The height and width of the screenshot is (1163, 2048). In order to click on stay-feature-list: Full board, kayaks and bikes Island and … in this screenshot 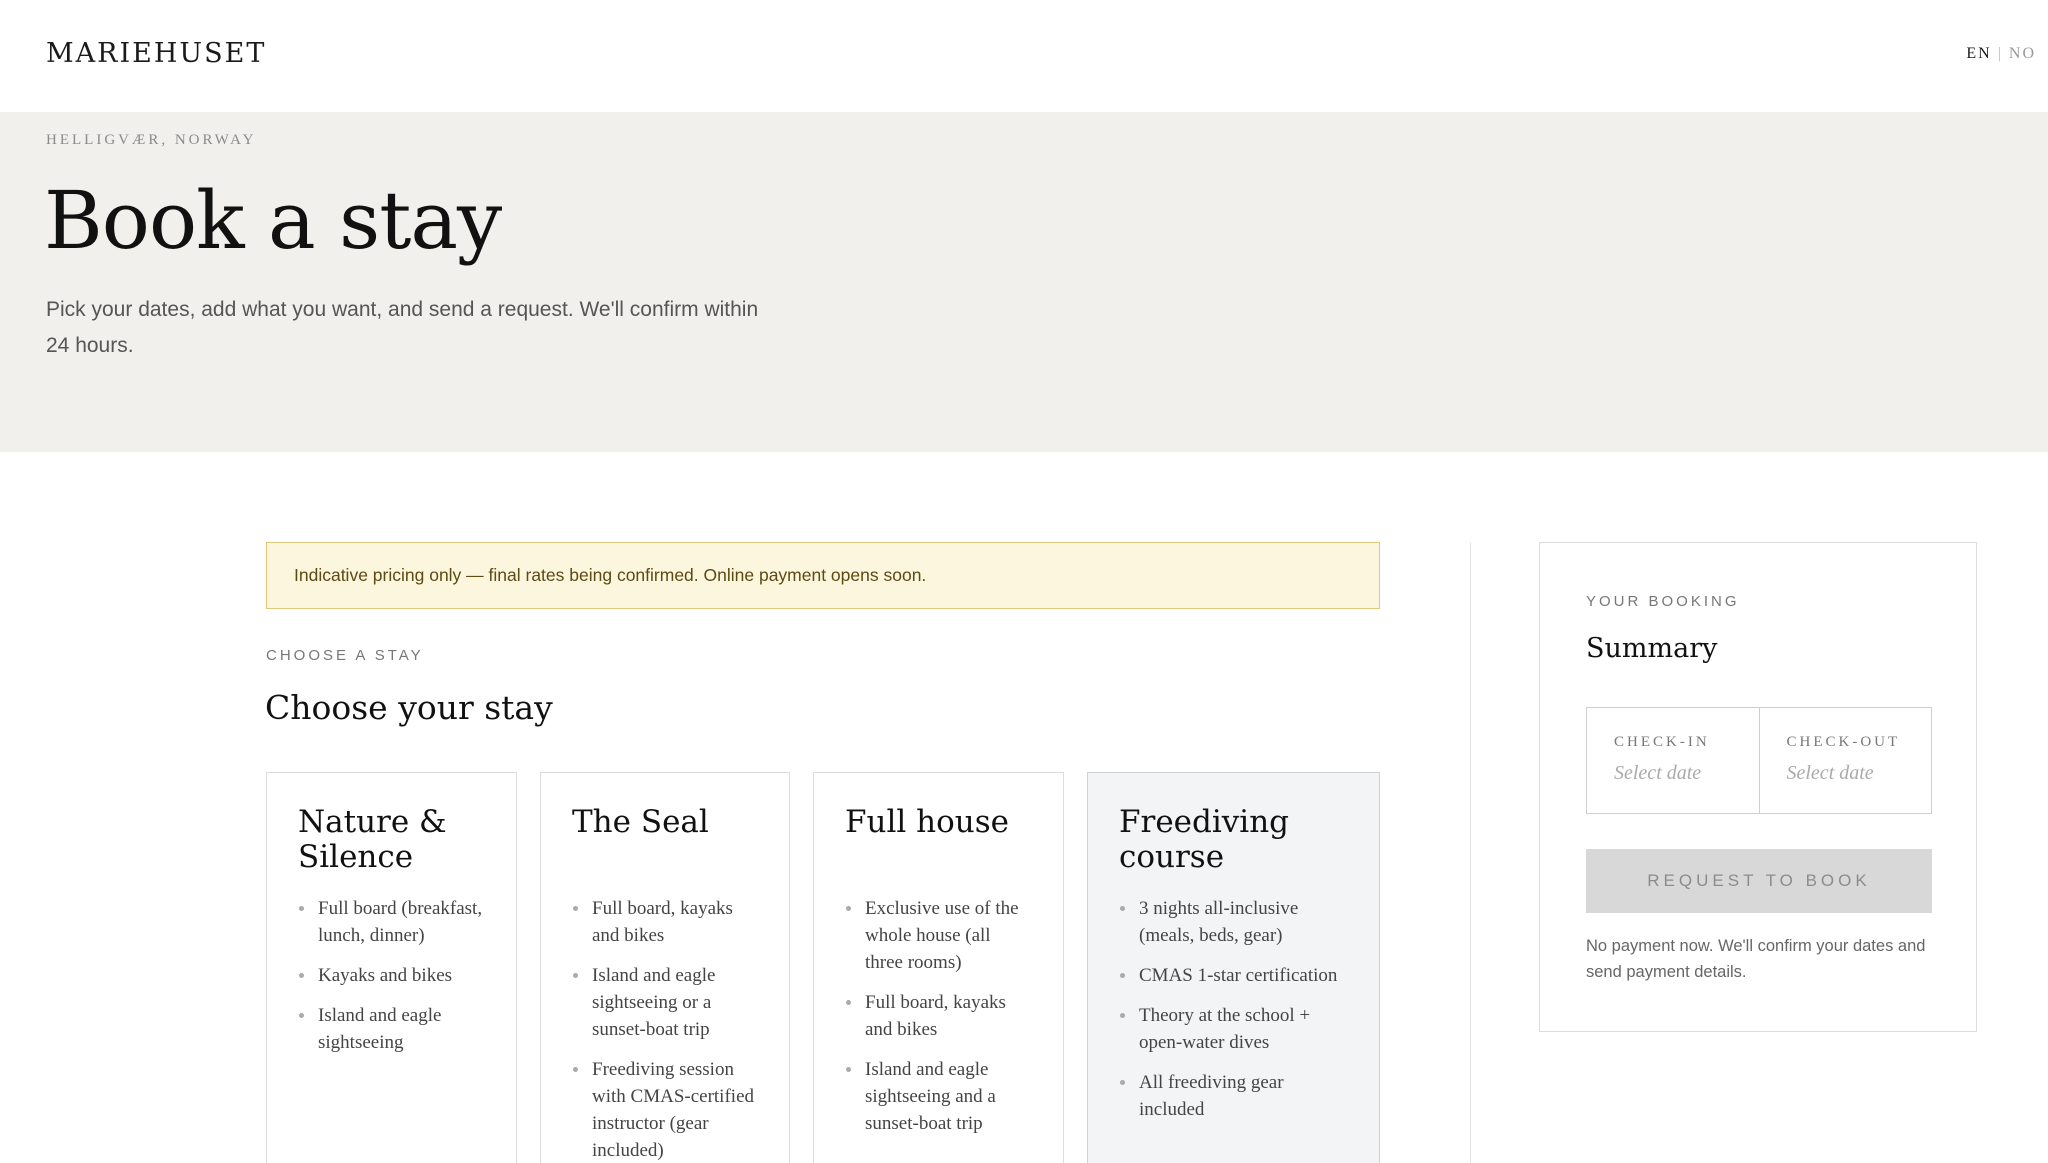, I will do `click(665, 1029)`.